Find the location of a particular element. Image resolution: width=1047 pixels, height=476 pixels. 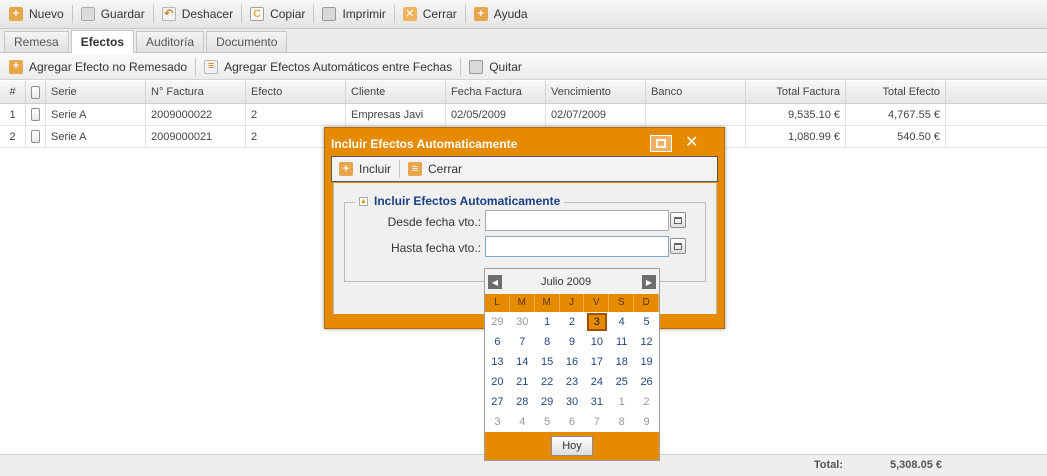

calendar-day: 6 is located at coordinates (497, 342).